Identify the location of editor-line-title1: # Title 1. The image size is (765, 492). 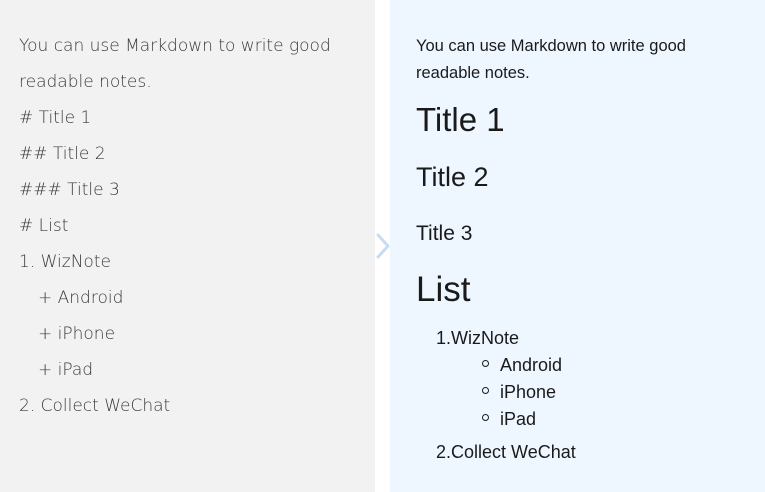
(55, 118).